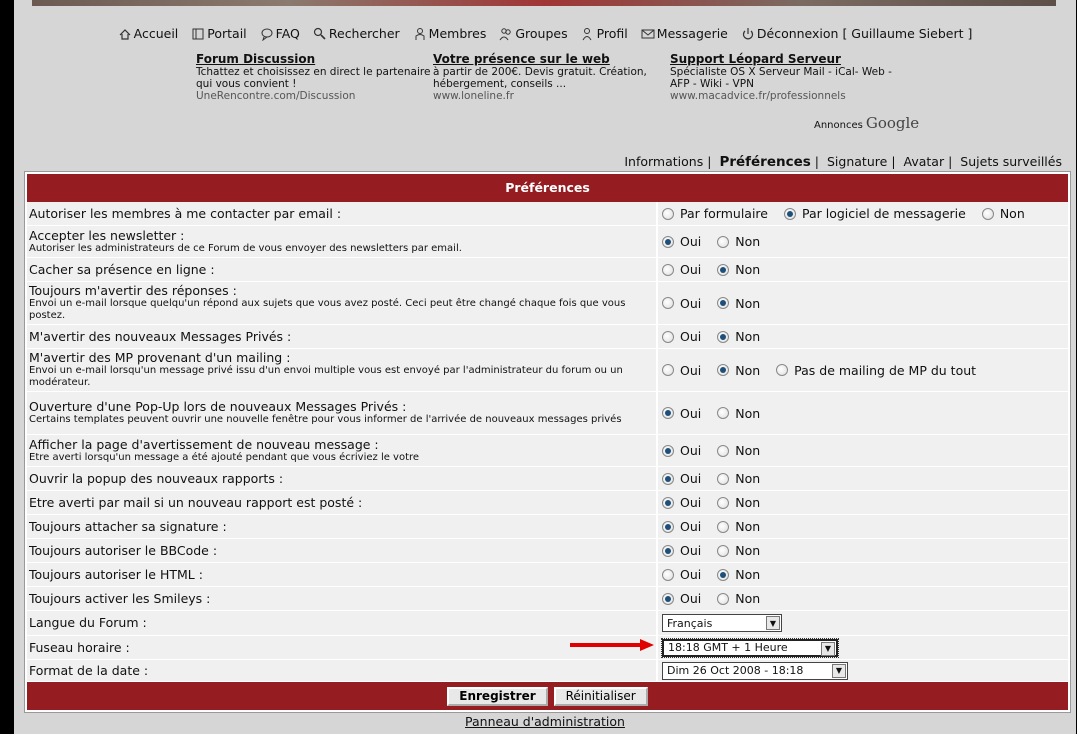 The height and width of the screenshot is (734, 1077). Describe the element at coordinates (551, 96) in the screenshot. I see `ad-url: www.loneline.fr` at that location.